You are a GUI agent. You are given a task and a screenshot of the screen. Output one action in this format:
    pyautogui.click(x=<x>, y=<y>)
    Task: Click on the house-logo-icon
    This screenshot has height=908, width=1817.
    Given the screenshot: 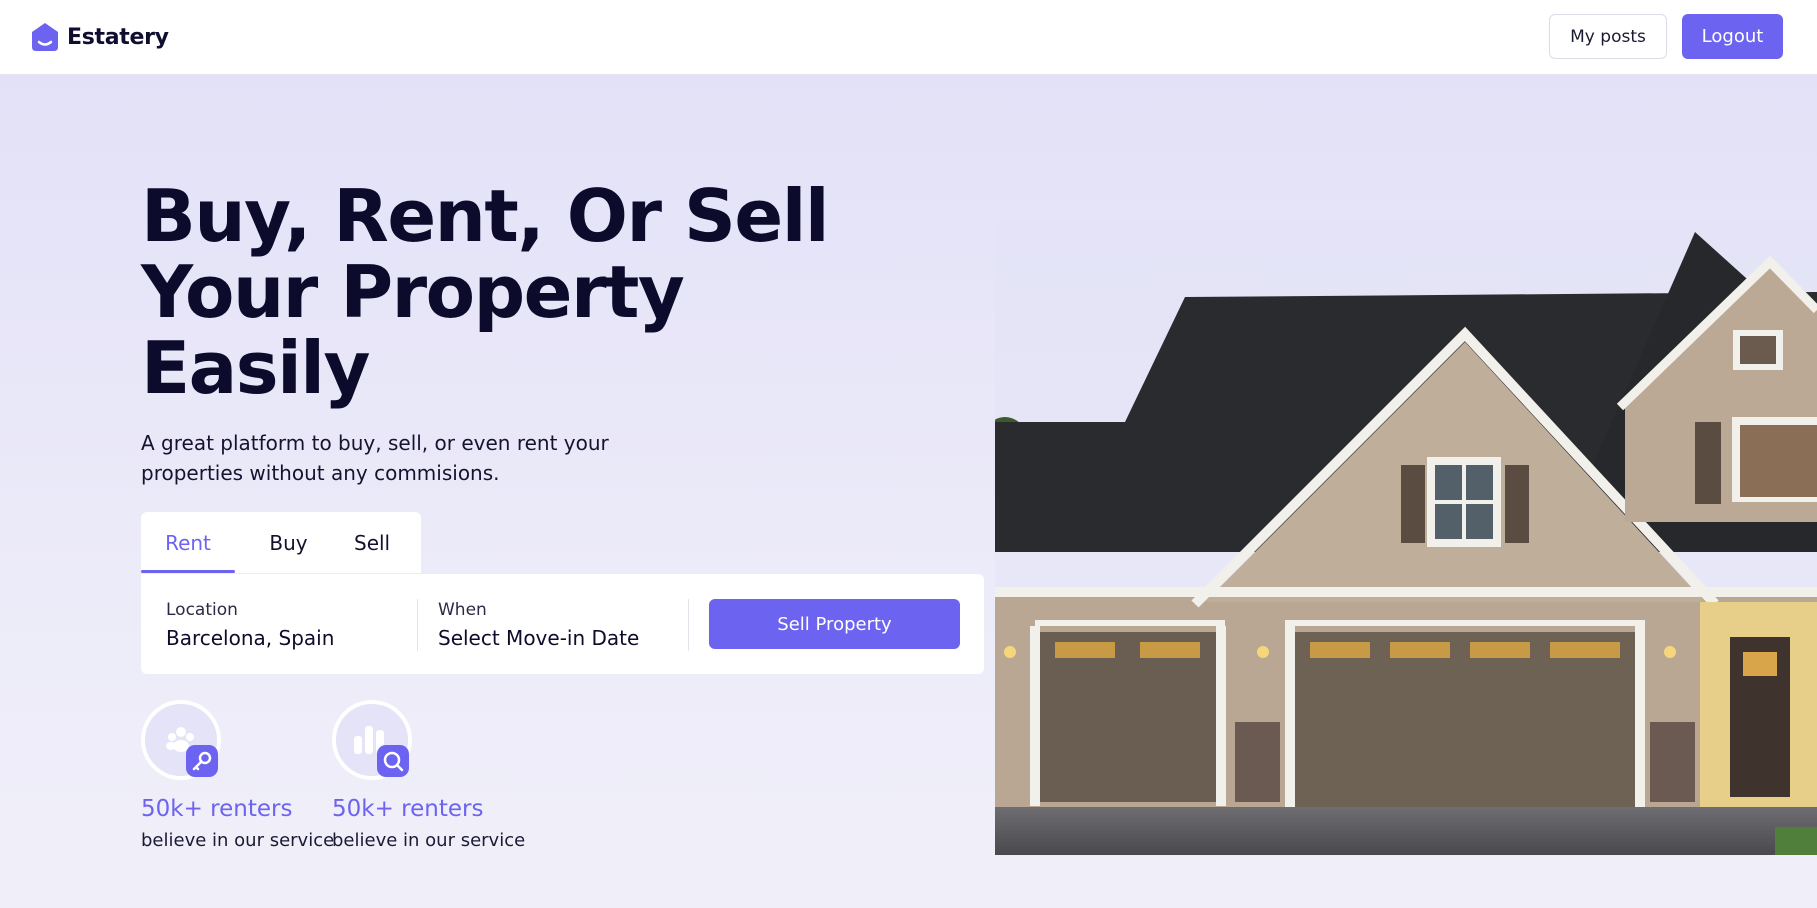 What is the action you would take?
    pyautogui.click(x=45, y=37)
    